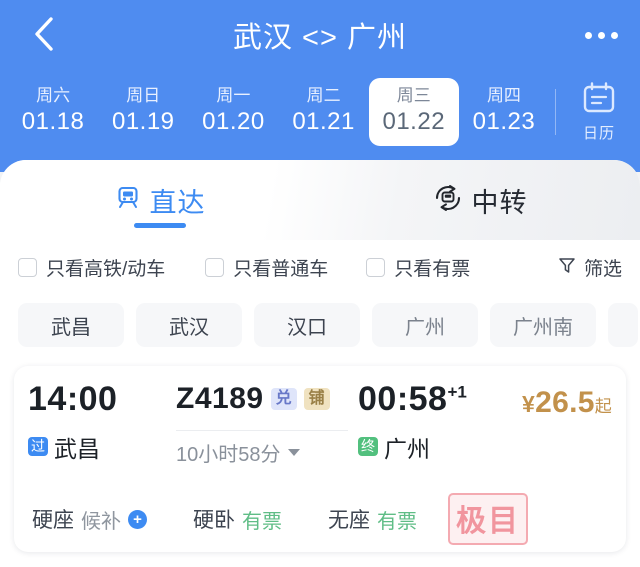 The width and height of the screenshot is (640, 567). What do you see at coordinates (368, 446) in the screenshot?
I see `terminus-badge: 终` at bounding box center [368, 446].